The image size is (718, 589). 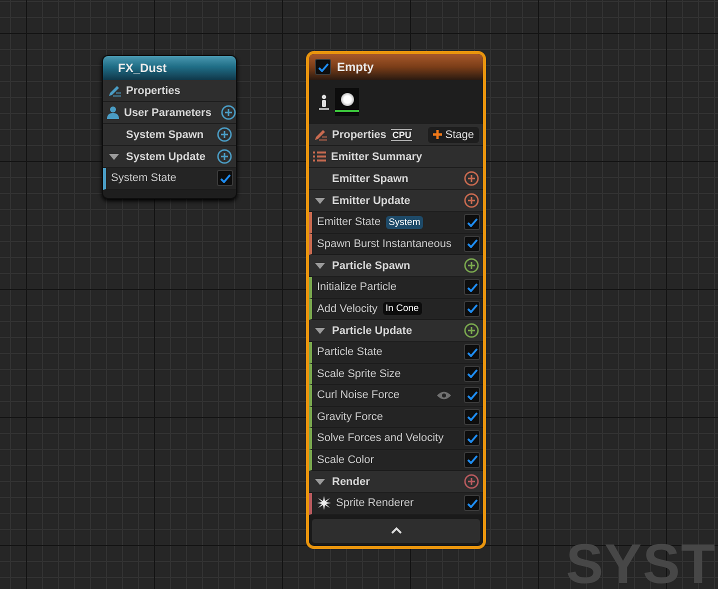 I want to click on module-label: System State, so click(x=143, y=178).